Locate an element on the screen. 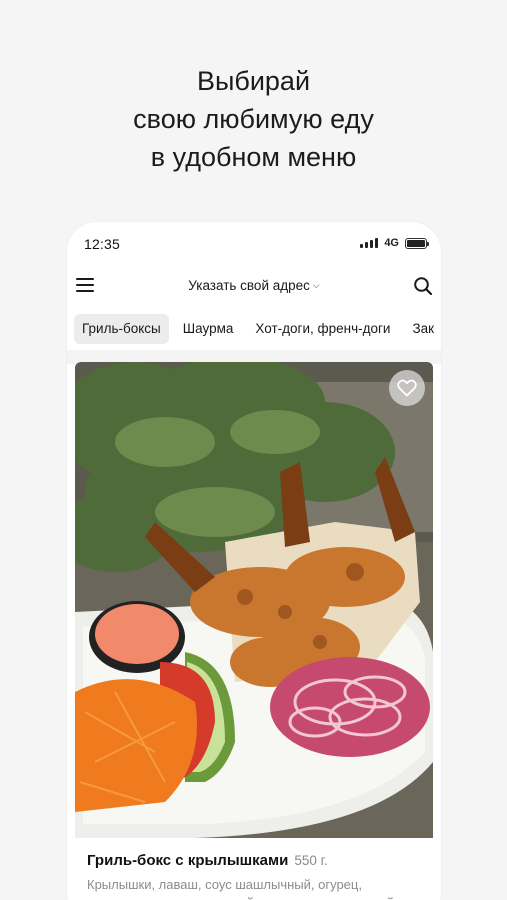  heart-outline-icon is located at coordinates (407, 388).